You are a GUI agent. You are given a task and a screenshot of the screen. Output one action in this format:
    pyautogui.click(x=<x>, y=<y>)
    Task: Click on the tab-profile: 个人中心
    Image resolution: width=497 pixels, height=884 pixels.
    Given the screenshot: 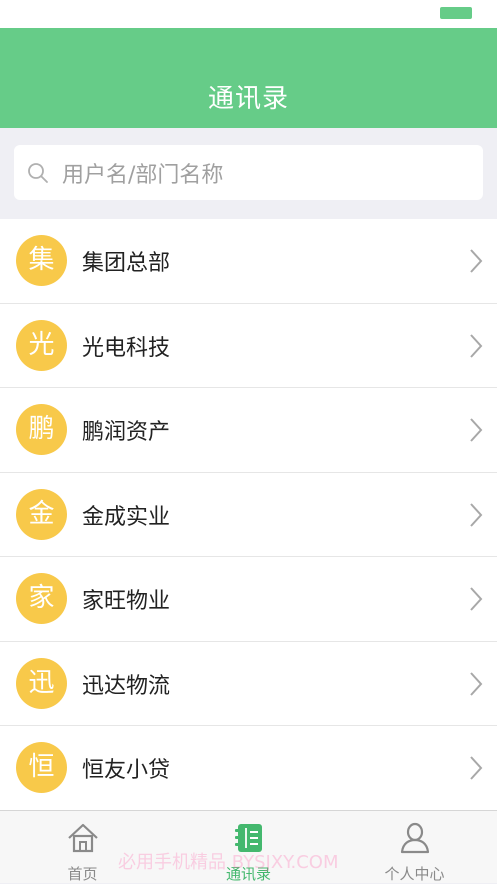 What is the action you would take?
    pyautogui.click(x=414, y=847)
    